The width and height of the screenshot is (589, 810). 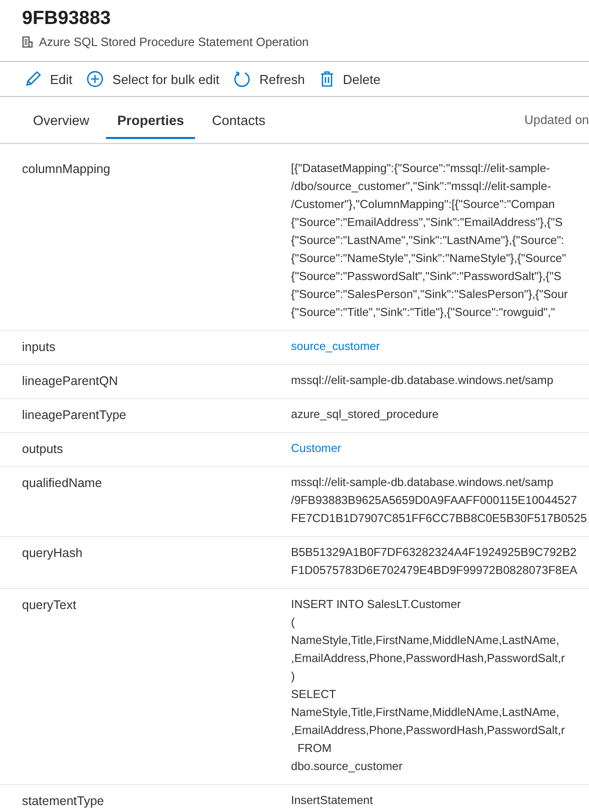 I want to click on refresh-icon, so click(x=242, y=79).